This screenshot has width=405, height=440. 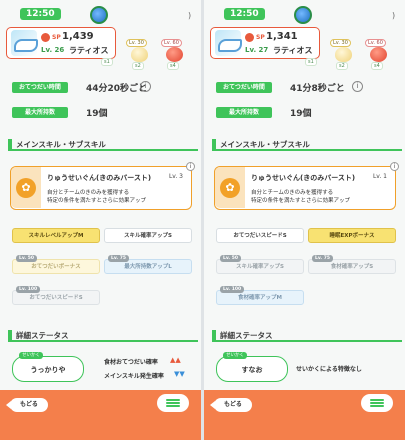 What do you see at coordinates (282, 36) in the screenshot?
I see `sp-value: 1,341` at bounding box center [282, 36].